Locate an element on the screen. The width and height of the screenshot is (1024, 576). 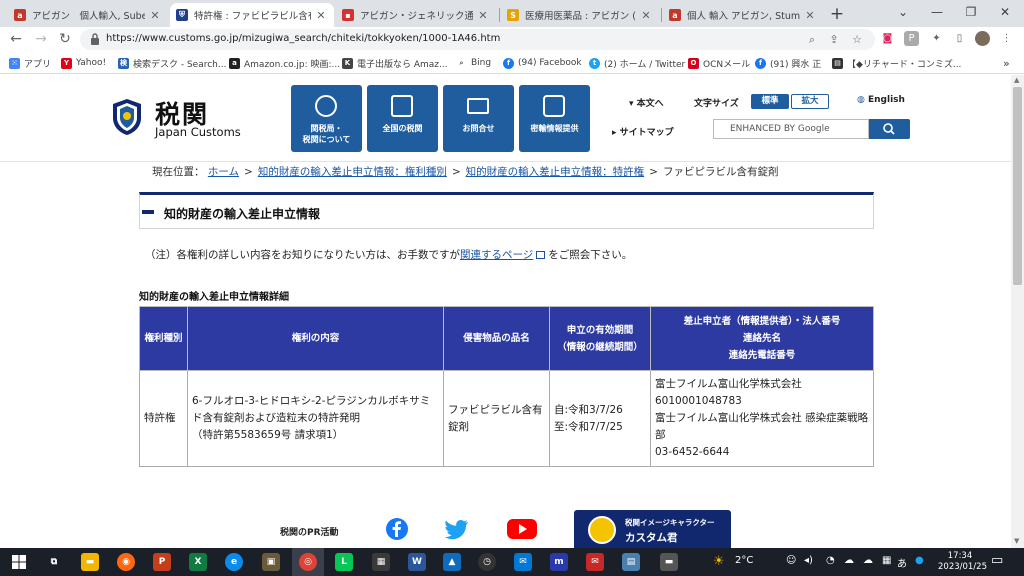
scrollbar-thumb is located at coordinates (1017, 186).